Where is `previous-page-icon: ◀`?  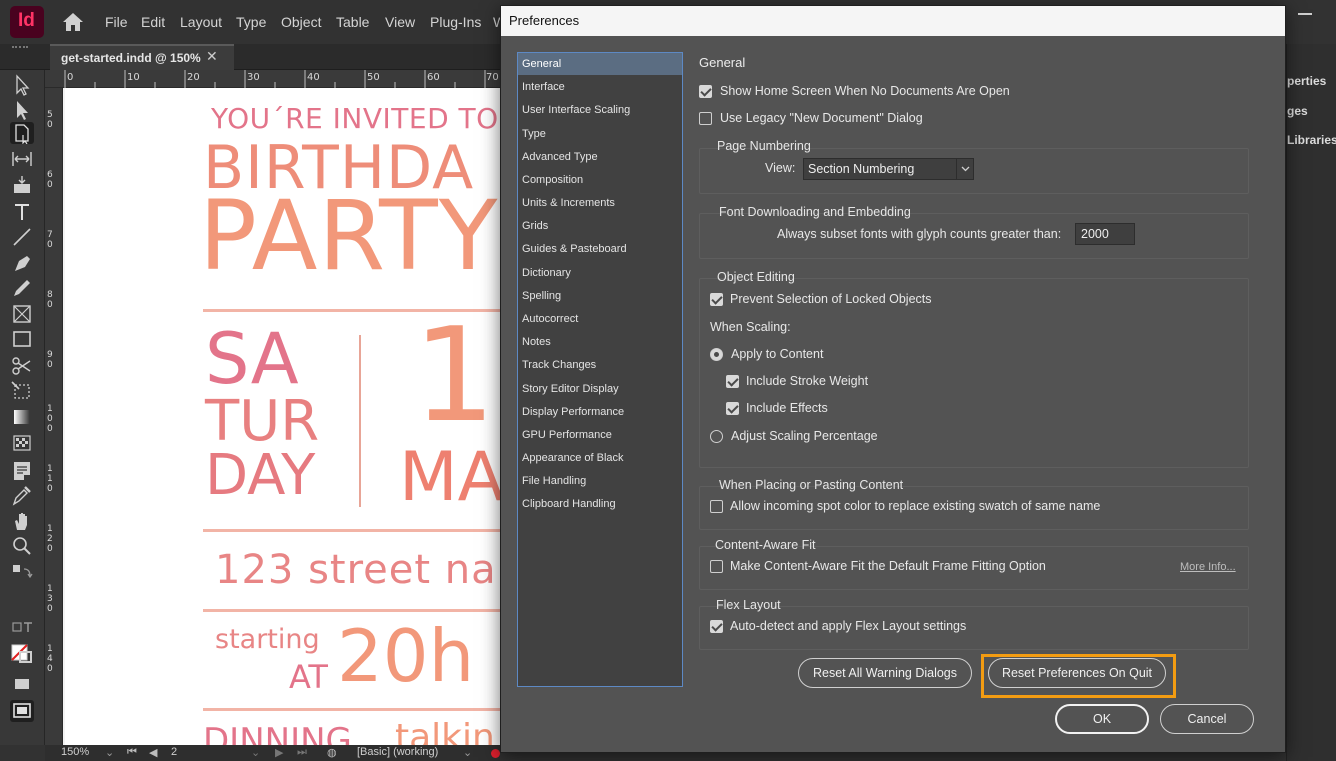
previous-page-icon: ◀ is located at coordinates (153, 752).